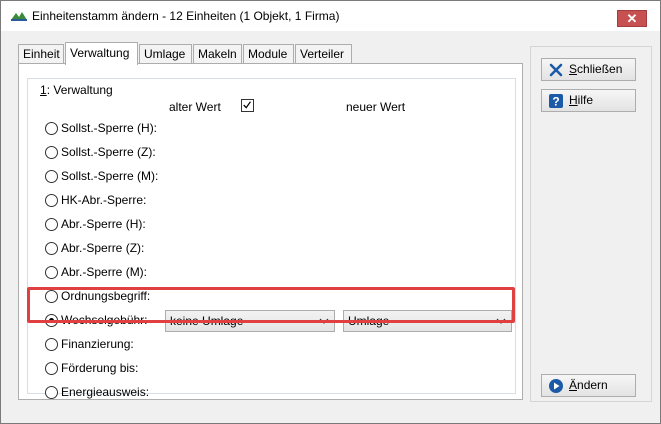 This screenshot has height=424, width=661. I want to click on tab-einheit: Einheit, so click(41, 54).